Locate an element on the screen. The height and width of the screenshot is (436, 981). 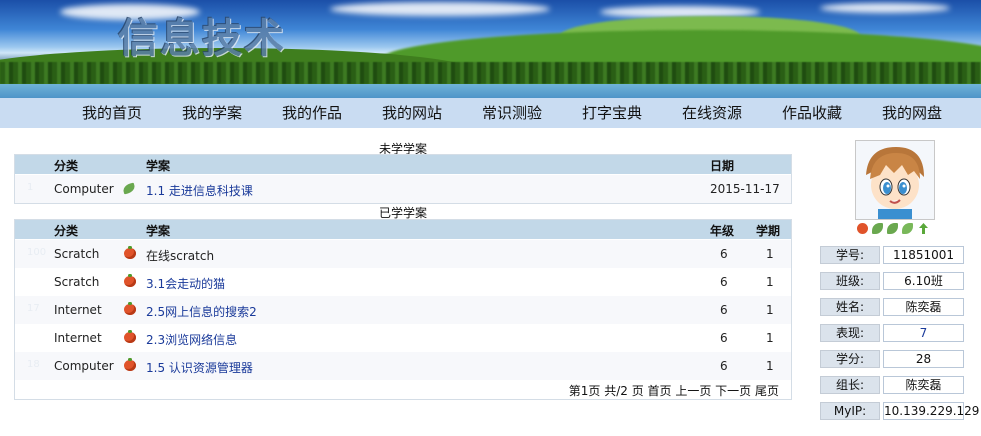
info-row: MyIP: 10.139.229.129 is located at coordinates (900, 411).